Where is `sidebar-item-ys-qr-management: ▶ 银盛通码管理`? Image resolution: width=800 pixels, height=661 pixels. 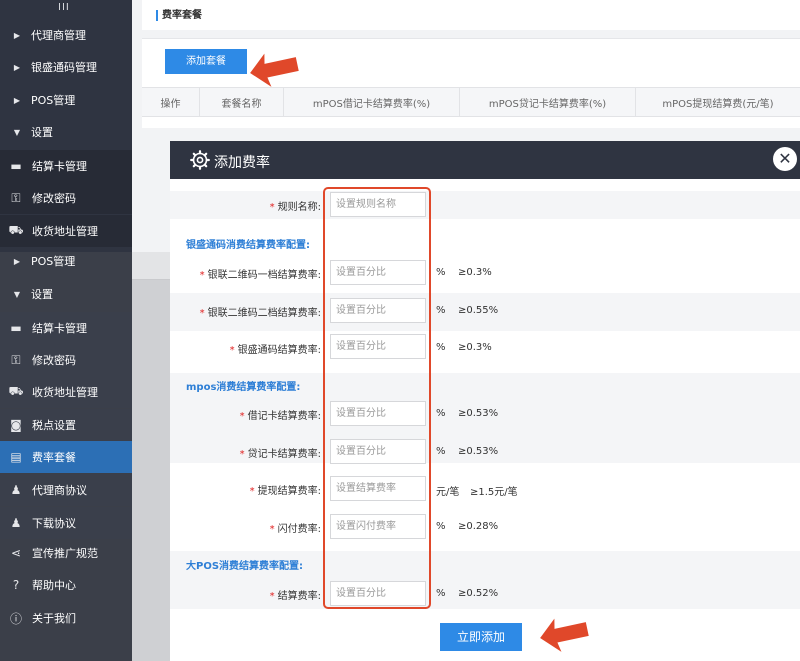
sidebar-item-ys-qr-management: ▶ 银盛通码管理 is located at coordinates (66, 67).